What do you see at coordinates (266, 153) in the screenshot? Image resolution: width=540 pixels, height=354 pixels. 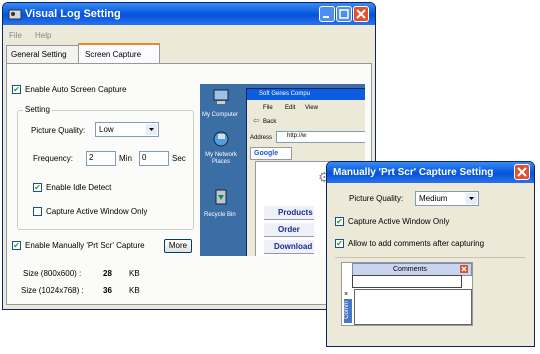 I see `google-label: Google` at bounding box center [266, 153].